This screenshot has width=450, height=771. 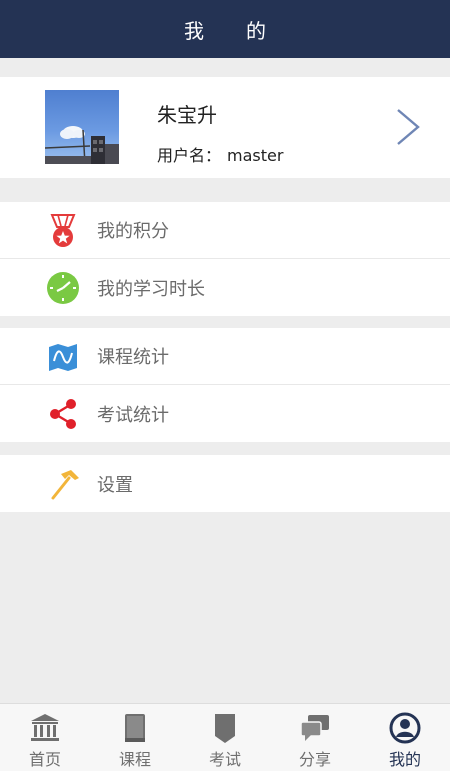 I want to click on top-bar: 我的, so click(x=225, y=29).